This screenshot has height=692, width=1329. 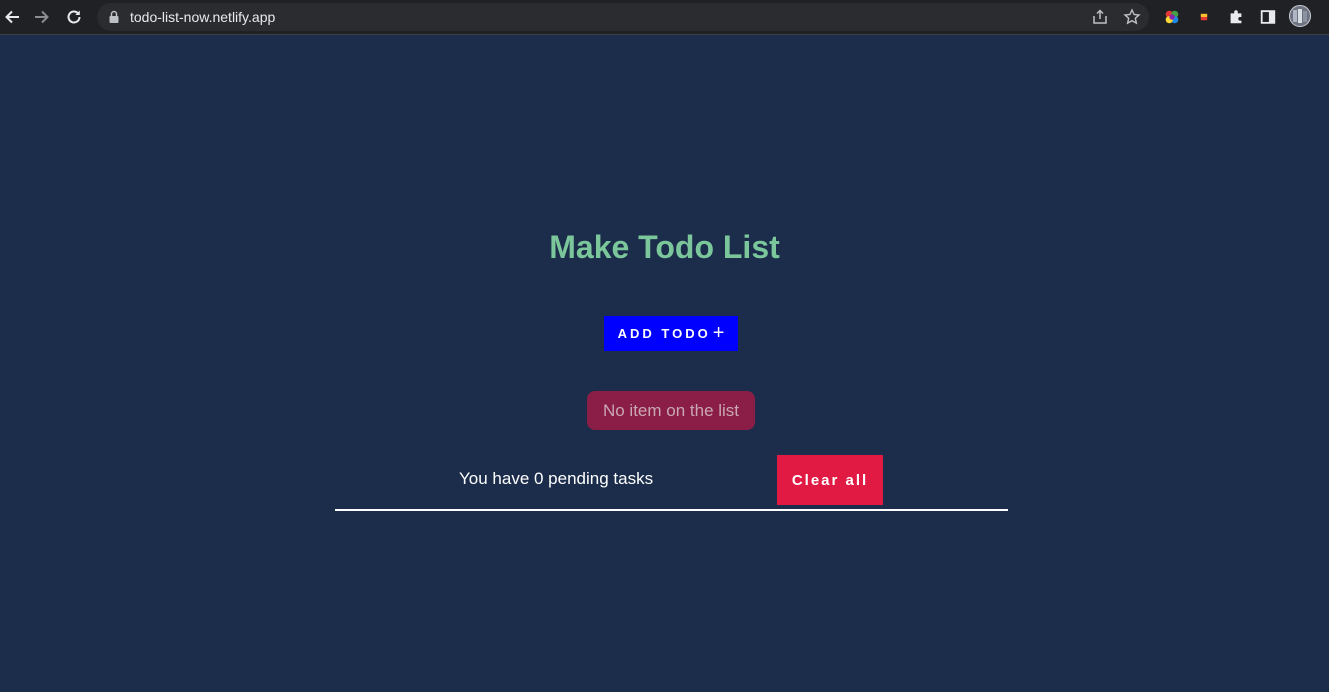 What do you see at coordinates (671, 410) in the screenshot?
I see `empty-list-message: No item on the list` at bounding box center [671, 410].